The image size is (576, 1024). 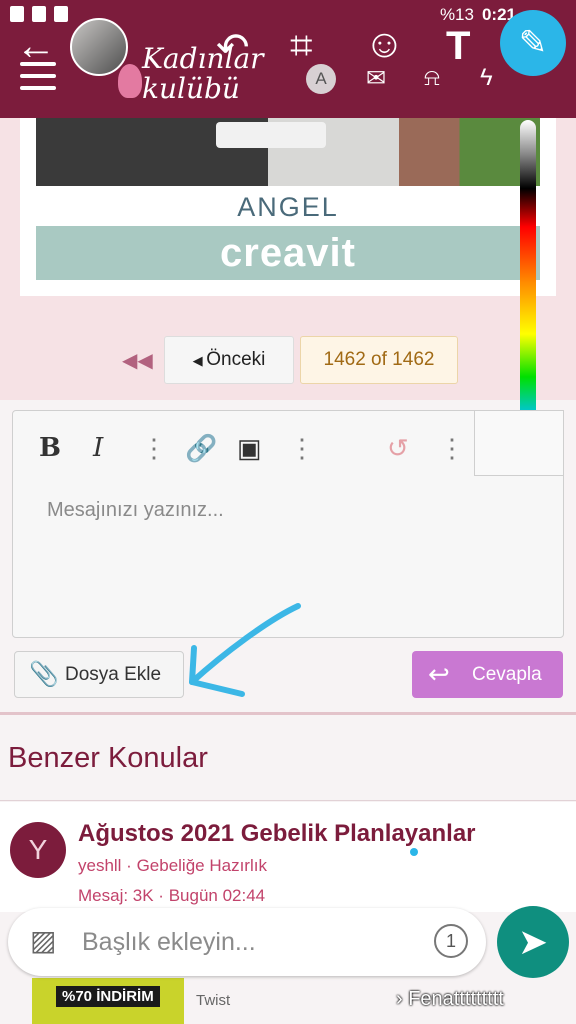 I want to click on image-insert-icon: ▣, so click(x=249, y=448).